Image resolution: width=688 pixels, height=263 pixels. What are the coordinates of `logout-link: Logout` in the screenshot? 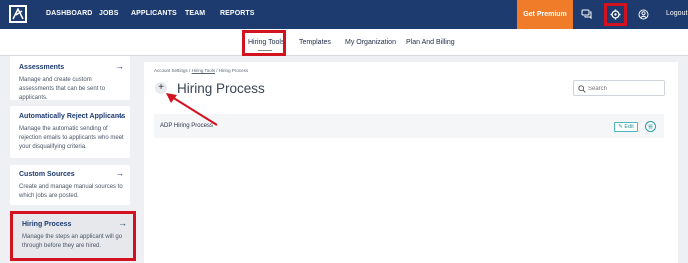 It's located at (676, 13).